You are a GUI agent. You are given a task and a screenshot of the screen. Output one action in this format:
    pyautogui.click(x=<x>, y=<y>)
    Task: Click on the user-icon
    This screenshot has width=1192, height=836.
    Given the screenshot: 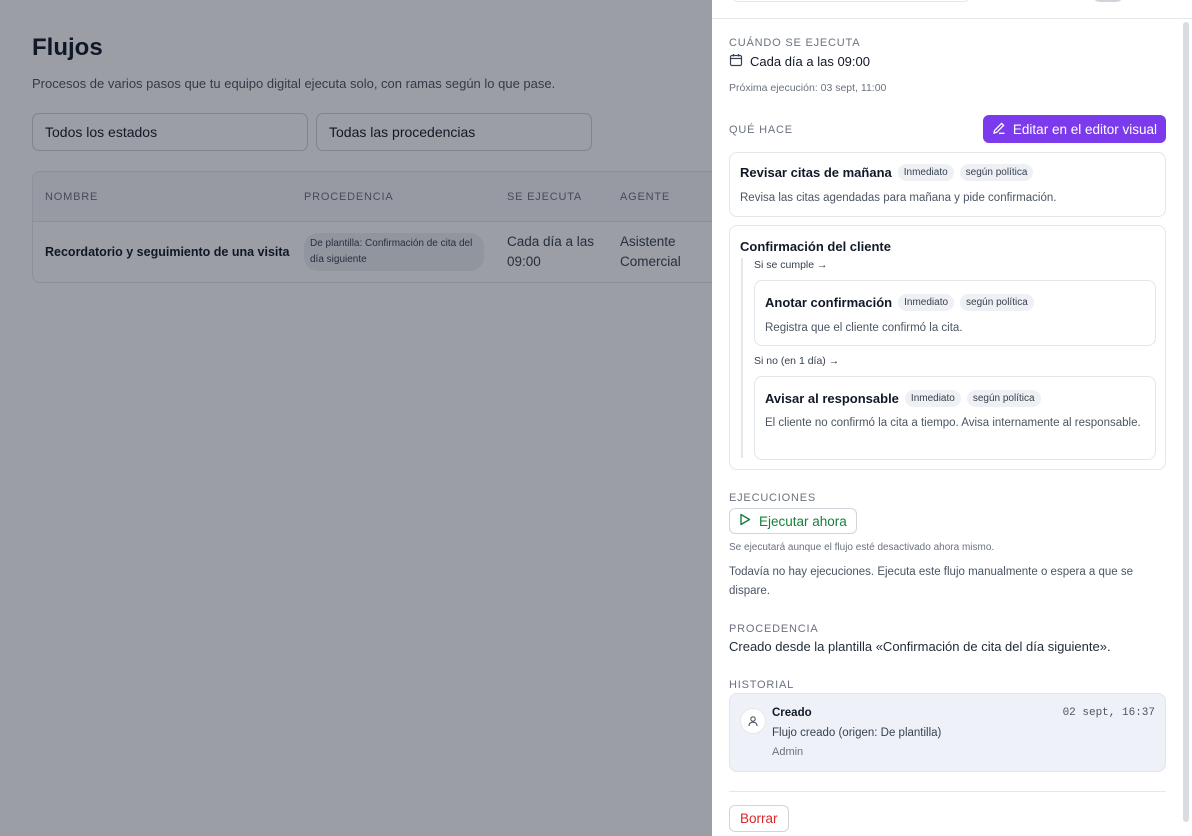 What is the action you would take?
    pyautogui.click(x=753, y=721)
    